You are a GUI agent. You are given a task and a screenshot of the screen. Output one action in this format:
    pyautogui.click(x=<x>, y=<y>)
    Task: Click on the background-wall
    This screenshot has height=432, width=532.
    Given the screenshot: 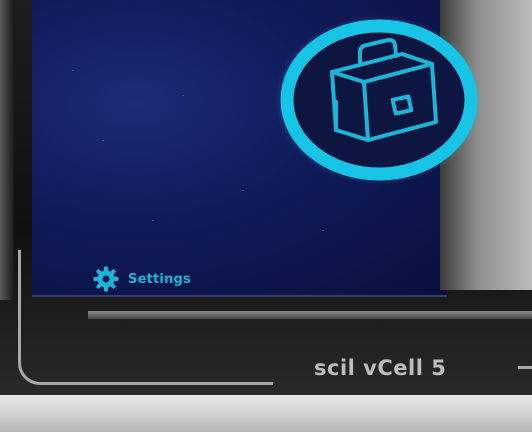 What is the action you would take?
    pyautogui.click(x=7, y=150)
    